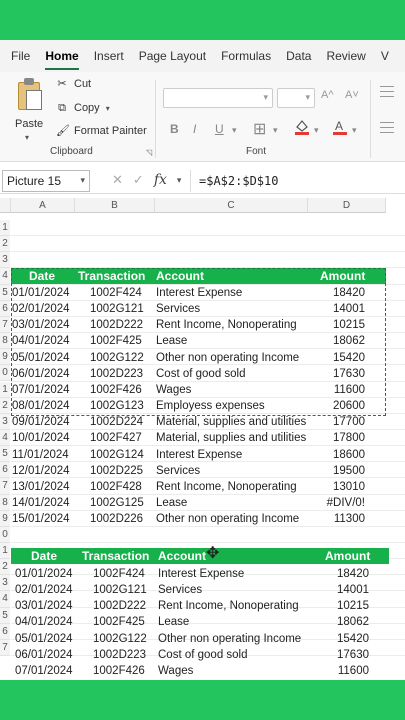 This screenshot has width=405, height=720. I want to click on row-header: 9, so click(5, 357).